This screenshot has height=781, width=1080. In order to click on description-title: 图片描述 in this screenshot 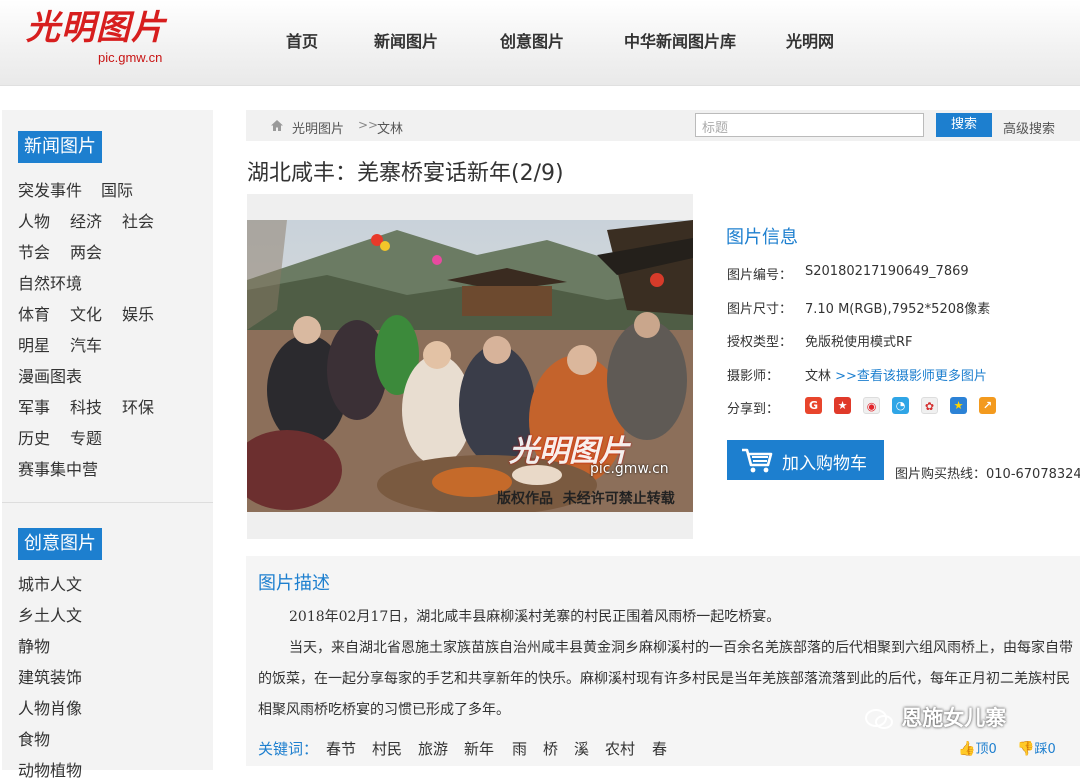, I will do `click(294, 583)`.